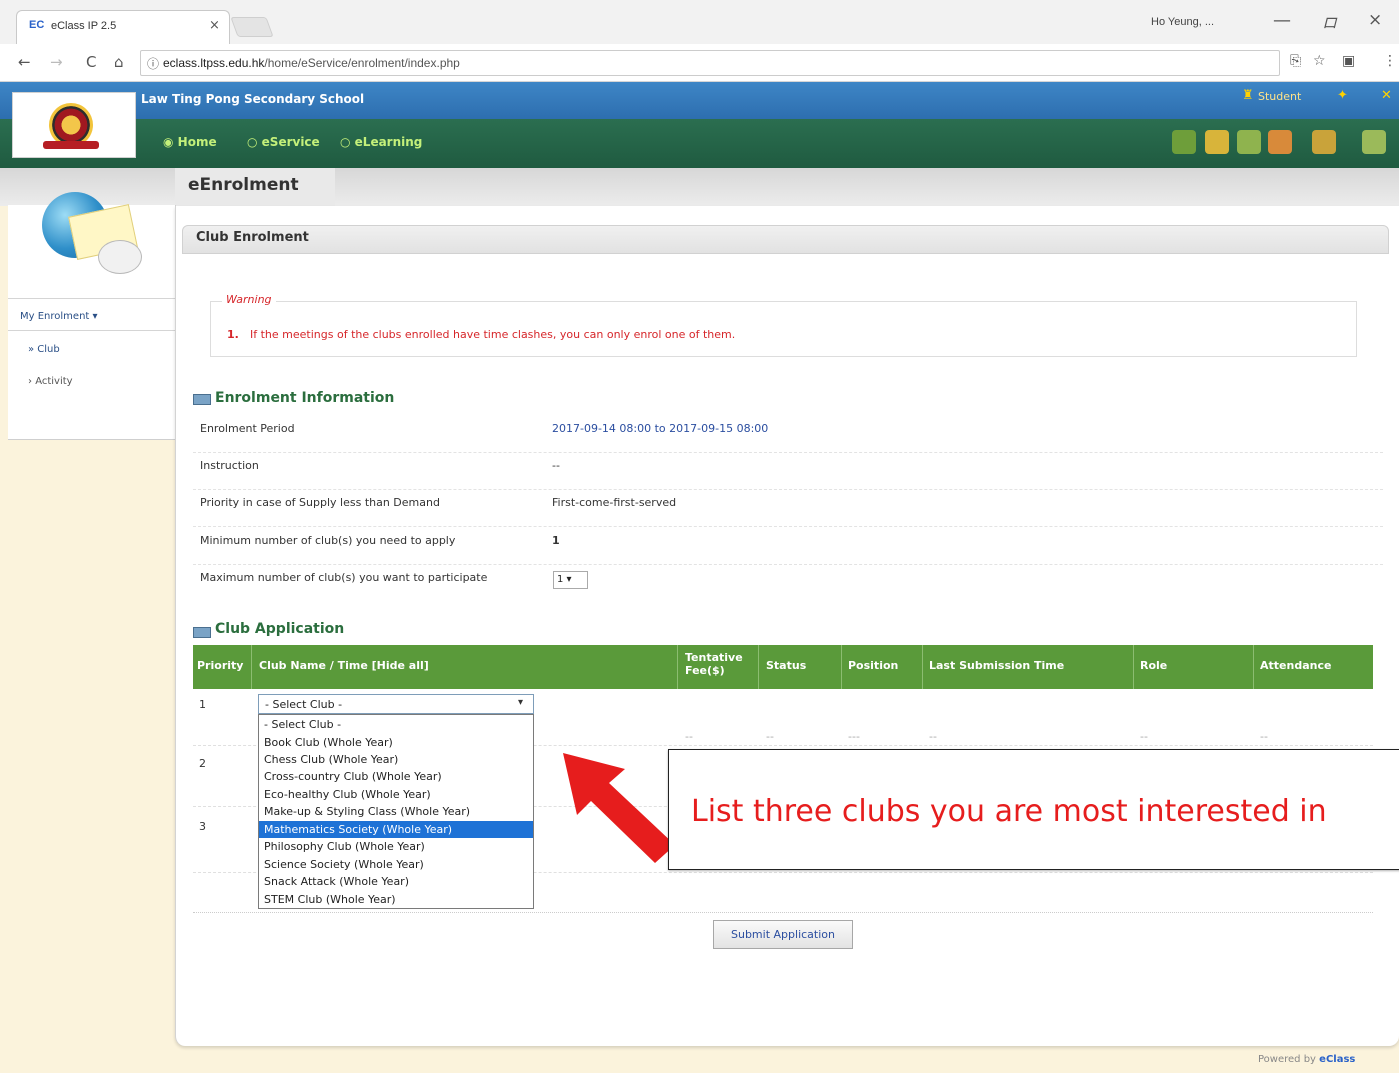  Describe the element at coordinates (1264, 736) in the screenshot. I see `attendance-value: --` at that location.